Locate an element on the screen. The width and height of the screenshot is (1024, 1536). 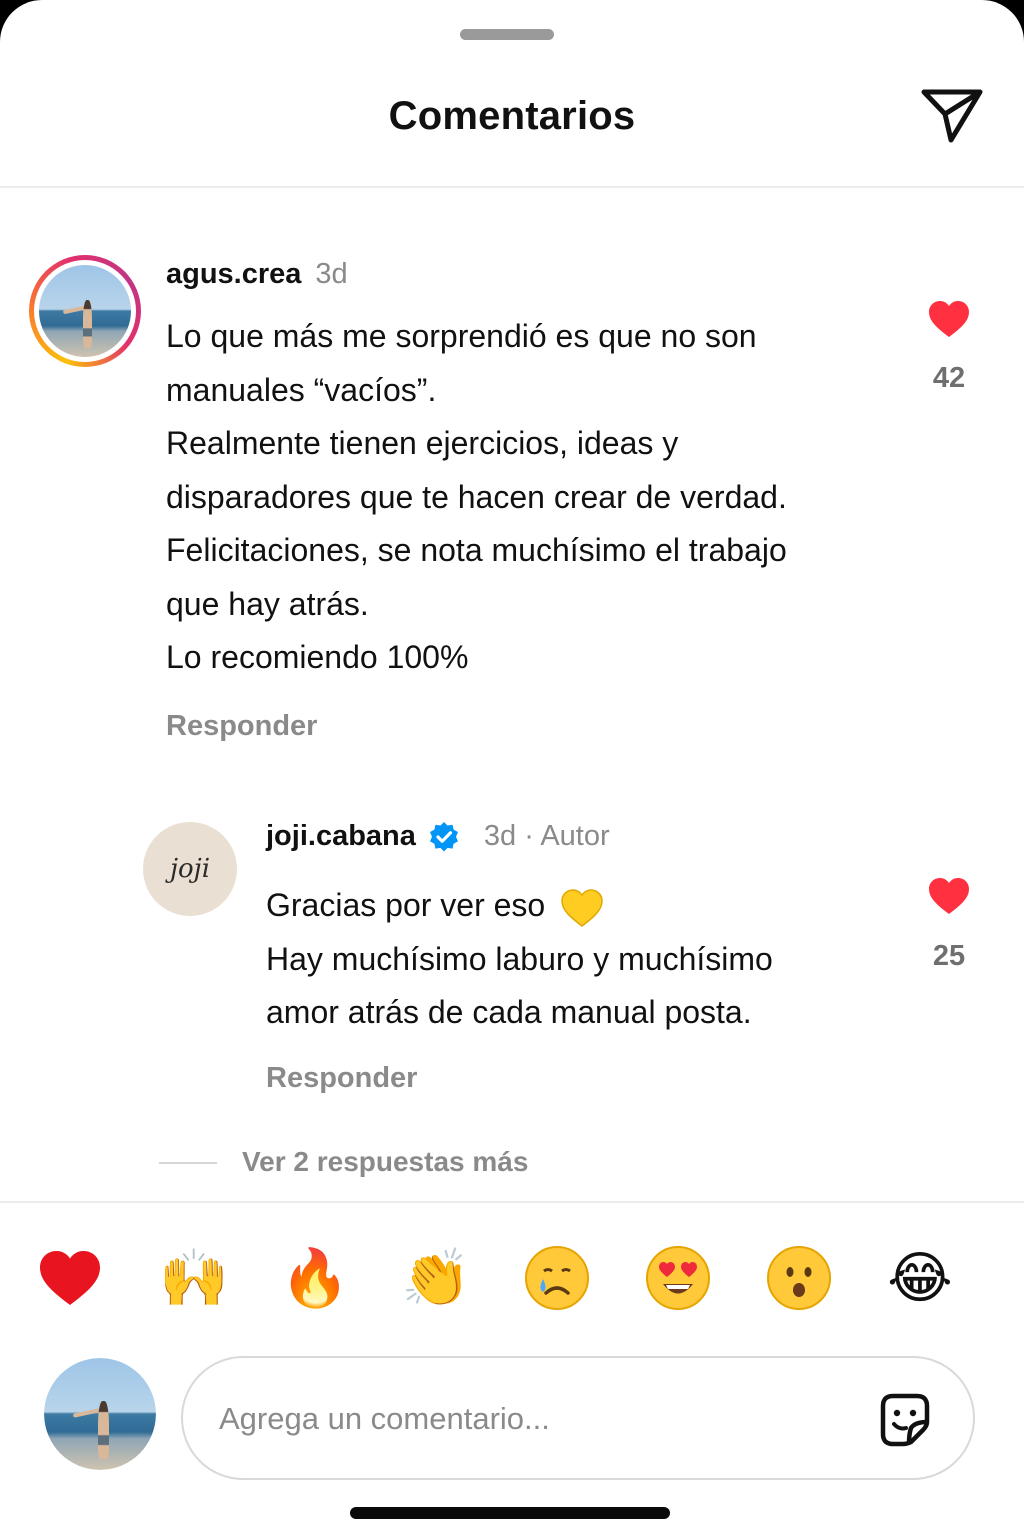
reply-time-author: 3d · Autor is located at coordinates (546, 836).